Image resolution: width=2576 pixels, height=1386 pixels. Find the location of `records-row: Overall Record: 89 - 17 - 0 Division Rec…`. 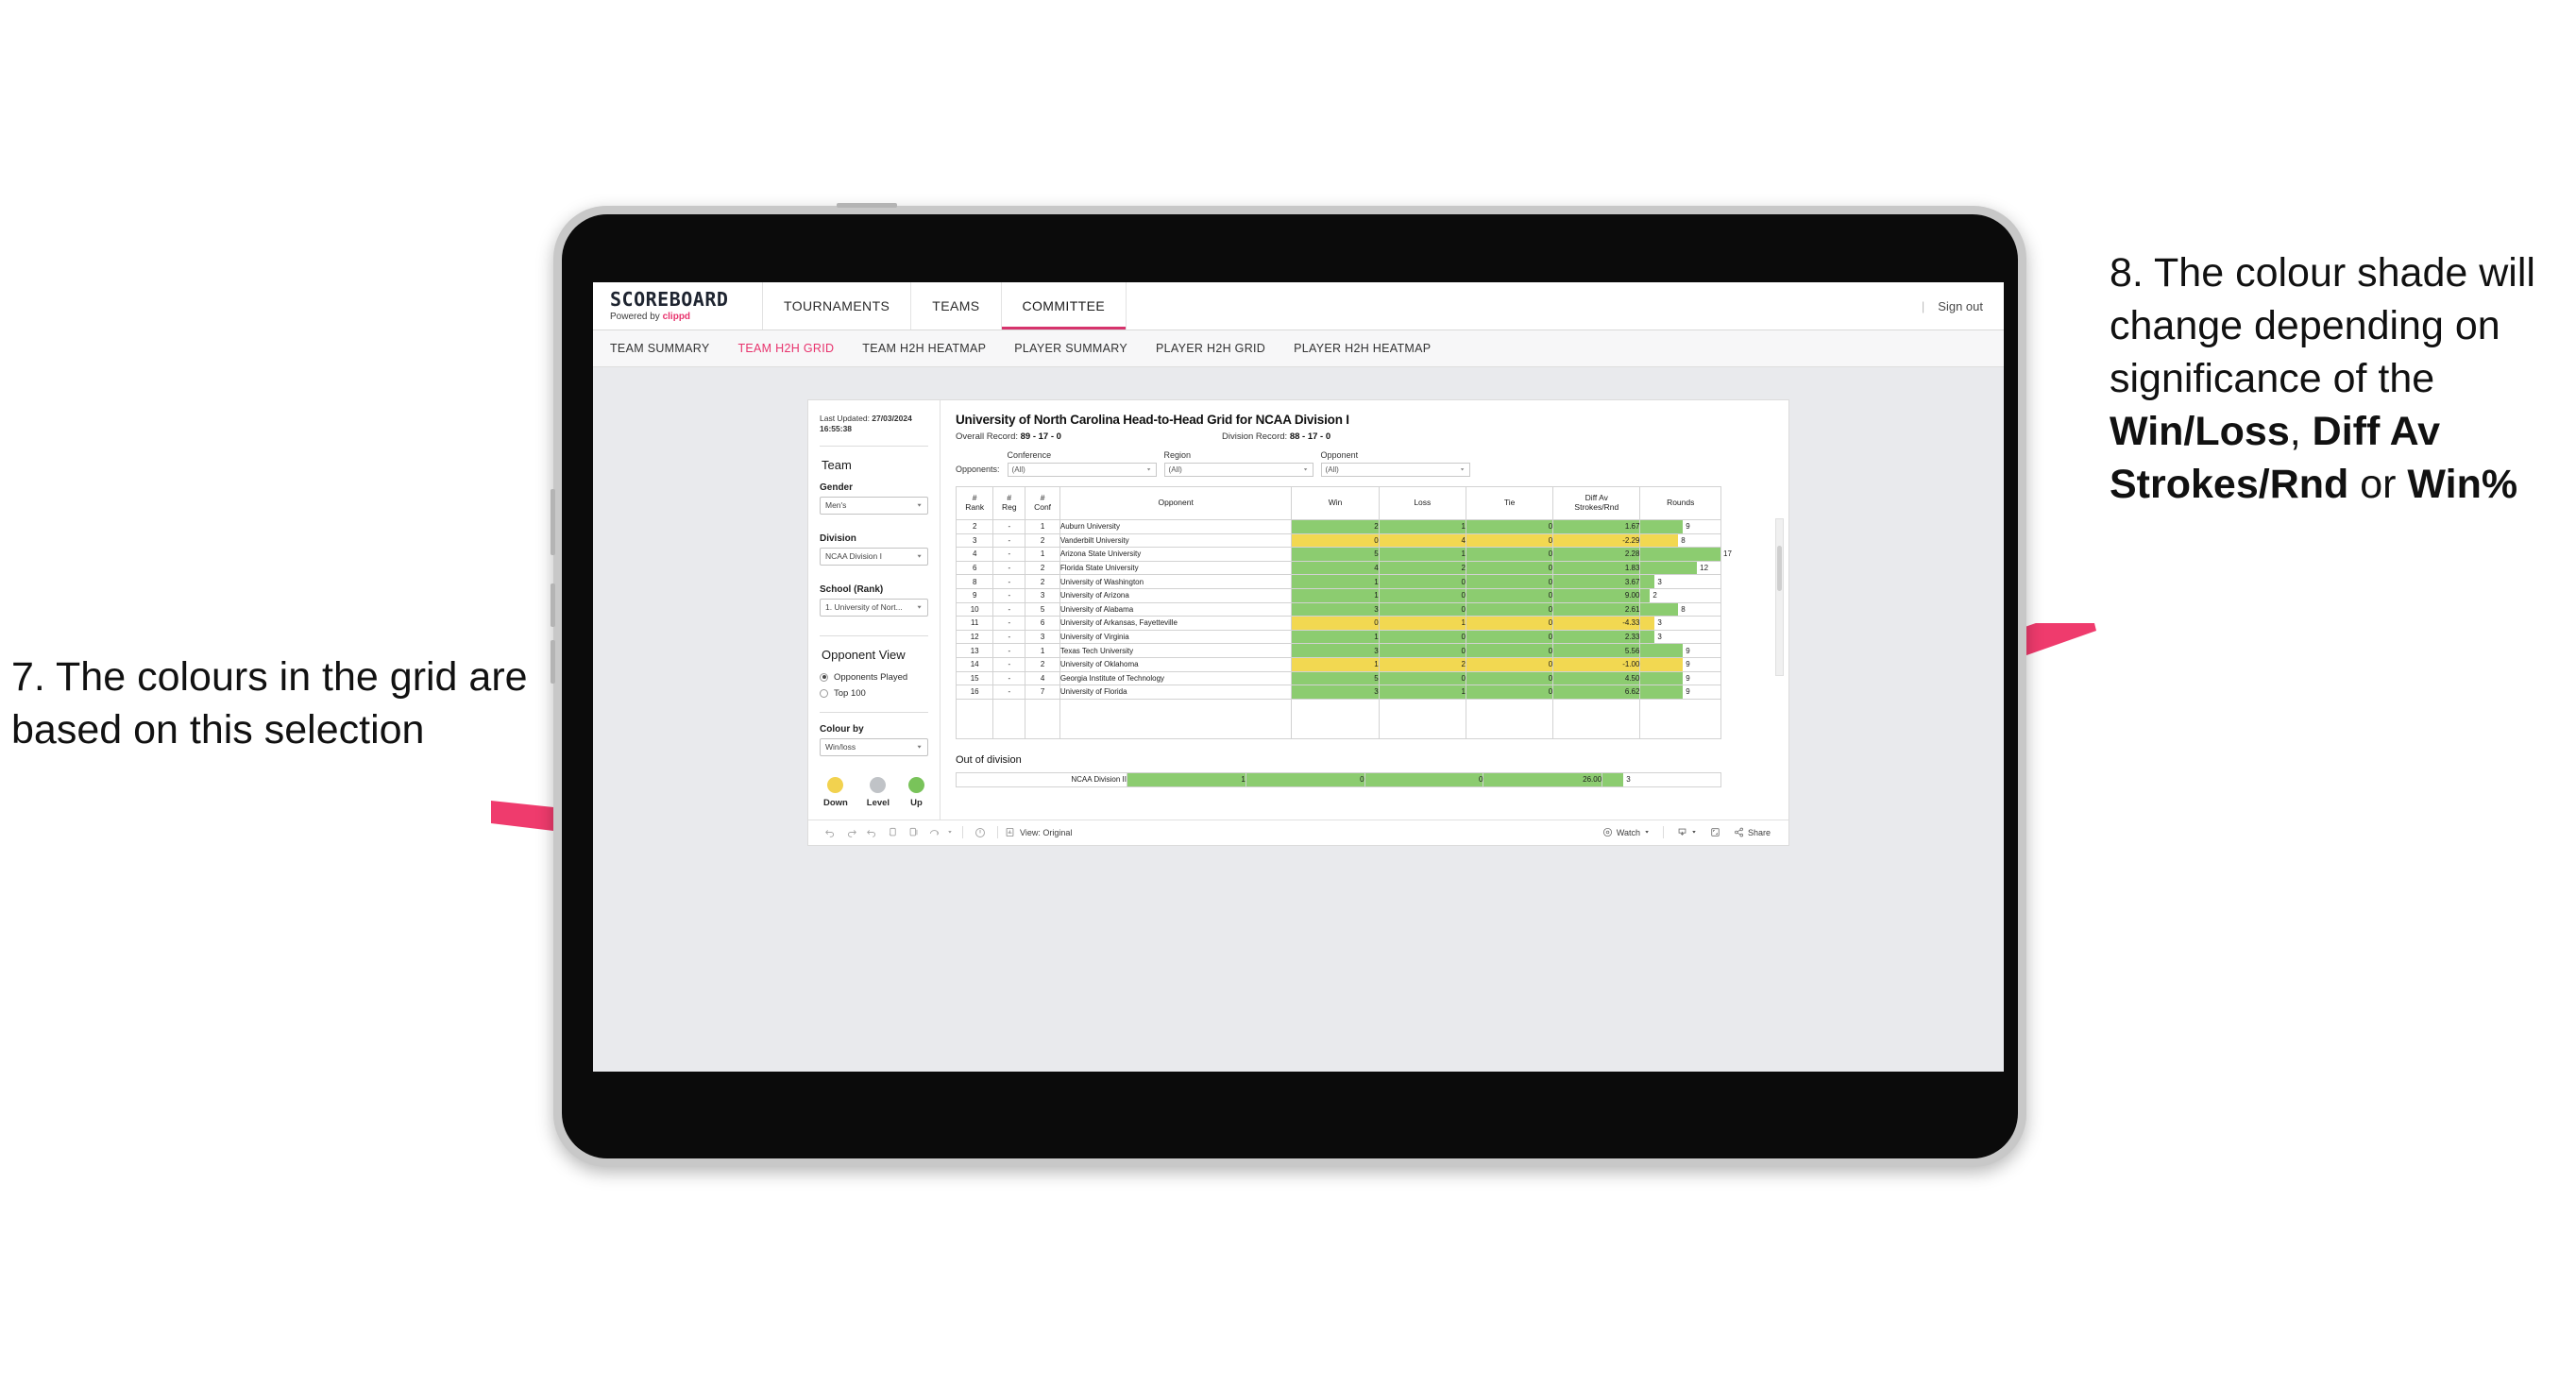

records-row: Overall Record: 89 - 17 - 0 Division Rec… is located at coordinates (1364, 437).